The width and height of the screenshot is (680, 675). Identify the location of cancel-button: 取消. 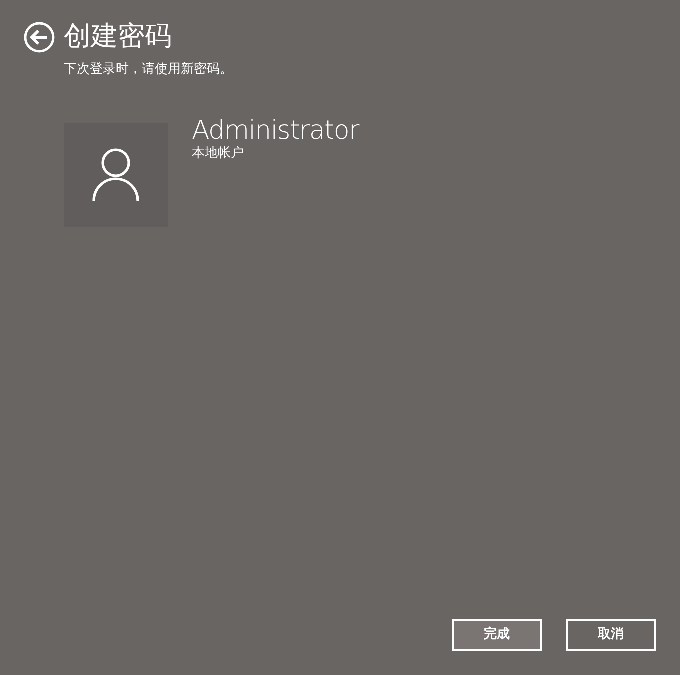
(611, 635).